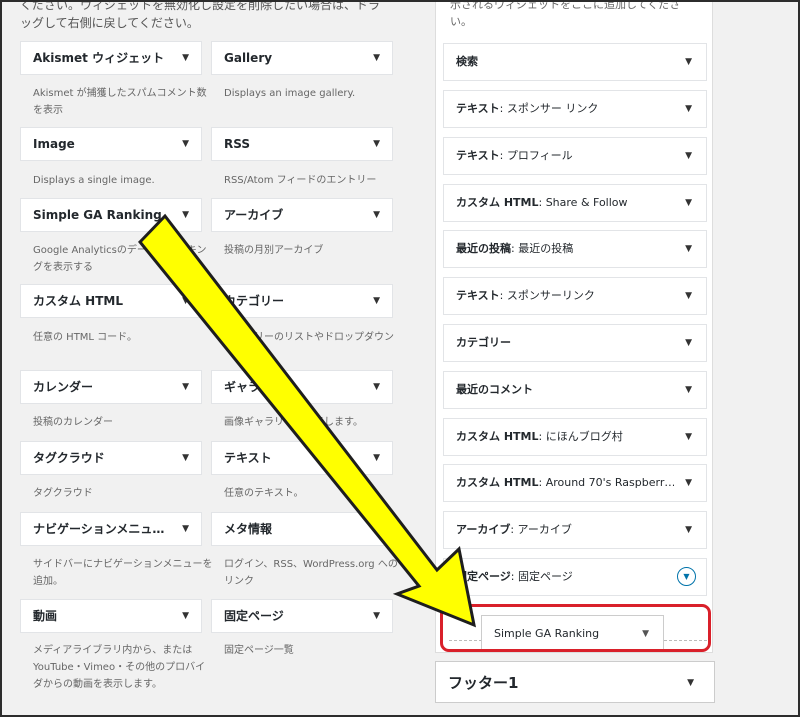  I want to click on widget-title: メタ情報, so click(248, 529).